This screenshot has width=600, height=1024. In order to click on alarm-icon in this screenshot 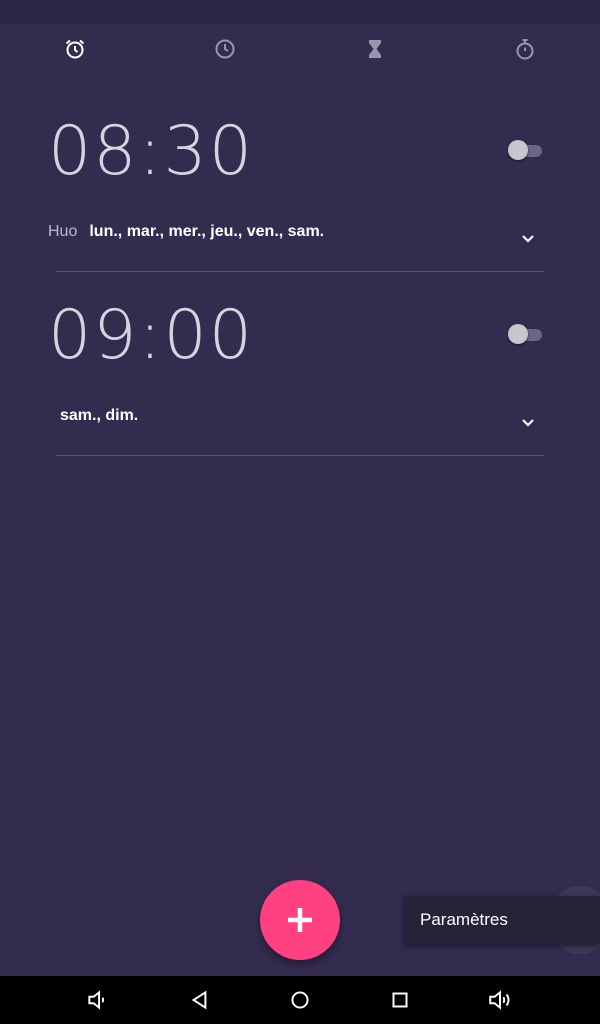, I will do `click(75, 49)`.